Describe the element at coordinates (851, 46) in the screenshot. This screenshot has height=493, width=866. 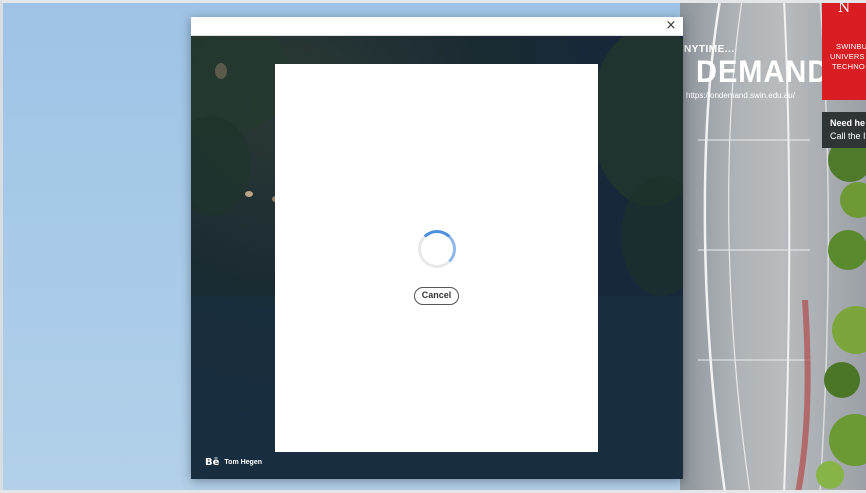
I see `swin-line-1: SWINBU` at that location.